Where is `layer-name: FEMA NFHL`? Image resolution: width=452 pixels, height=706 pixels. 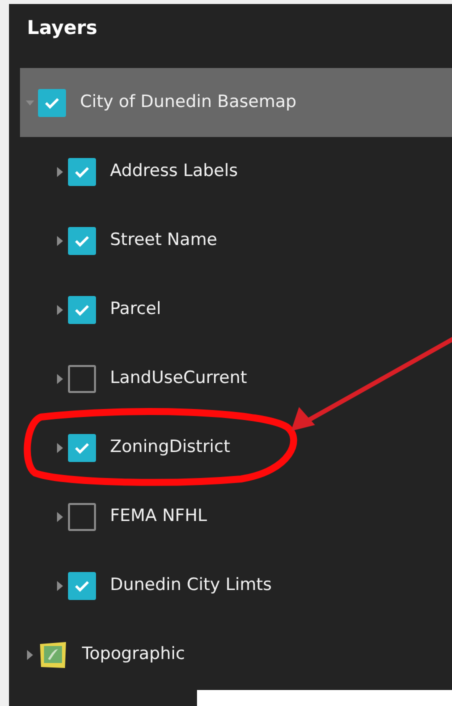
layer-name: FEMA NFHL is located at coordinates (158, 517).